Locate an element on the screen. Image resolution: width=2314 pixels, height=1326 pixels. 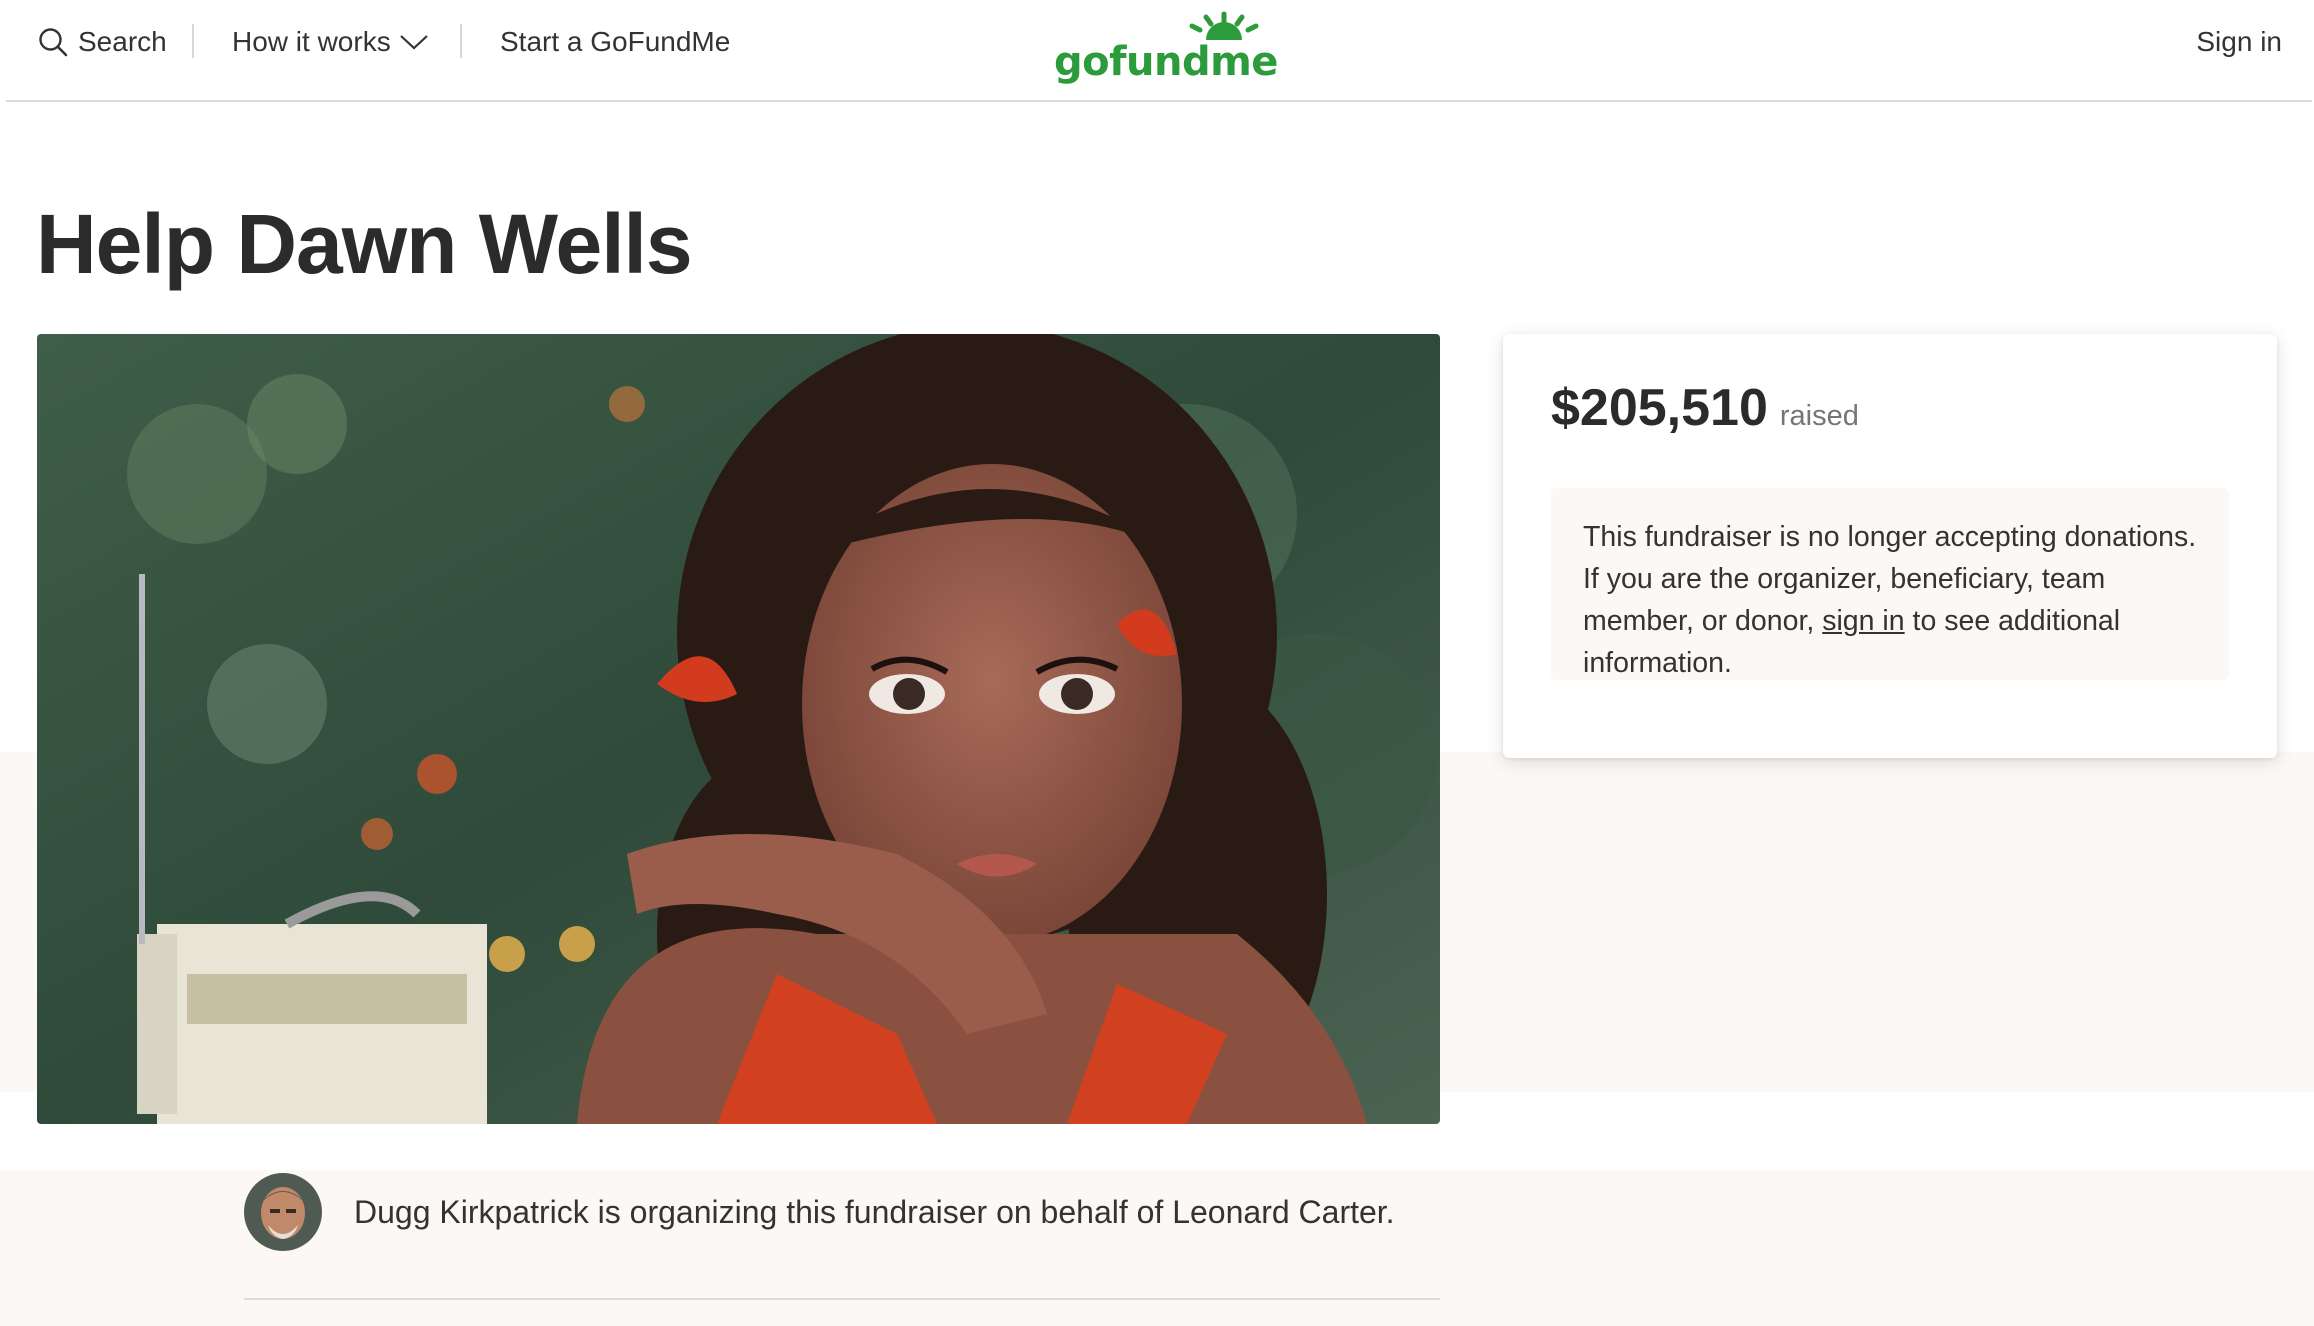
sign-in-link: Sign in is located at coordinates (2239, 42).